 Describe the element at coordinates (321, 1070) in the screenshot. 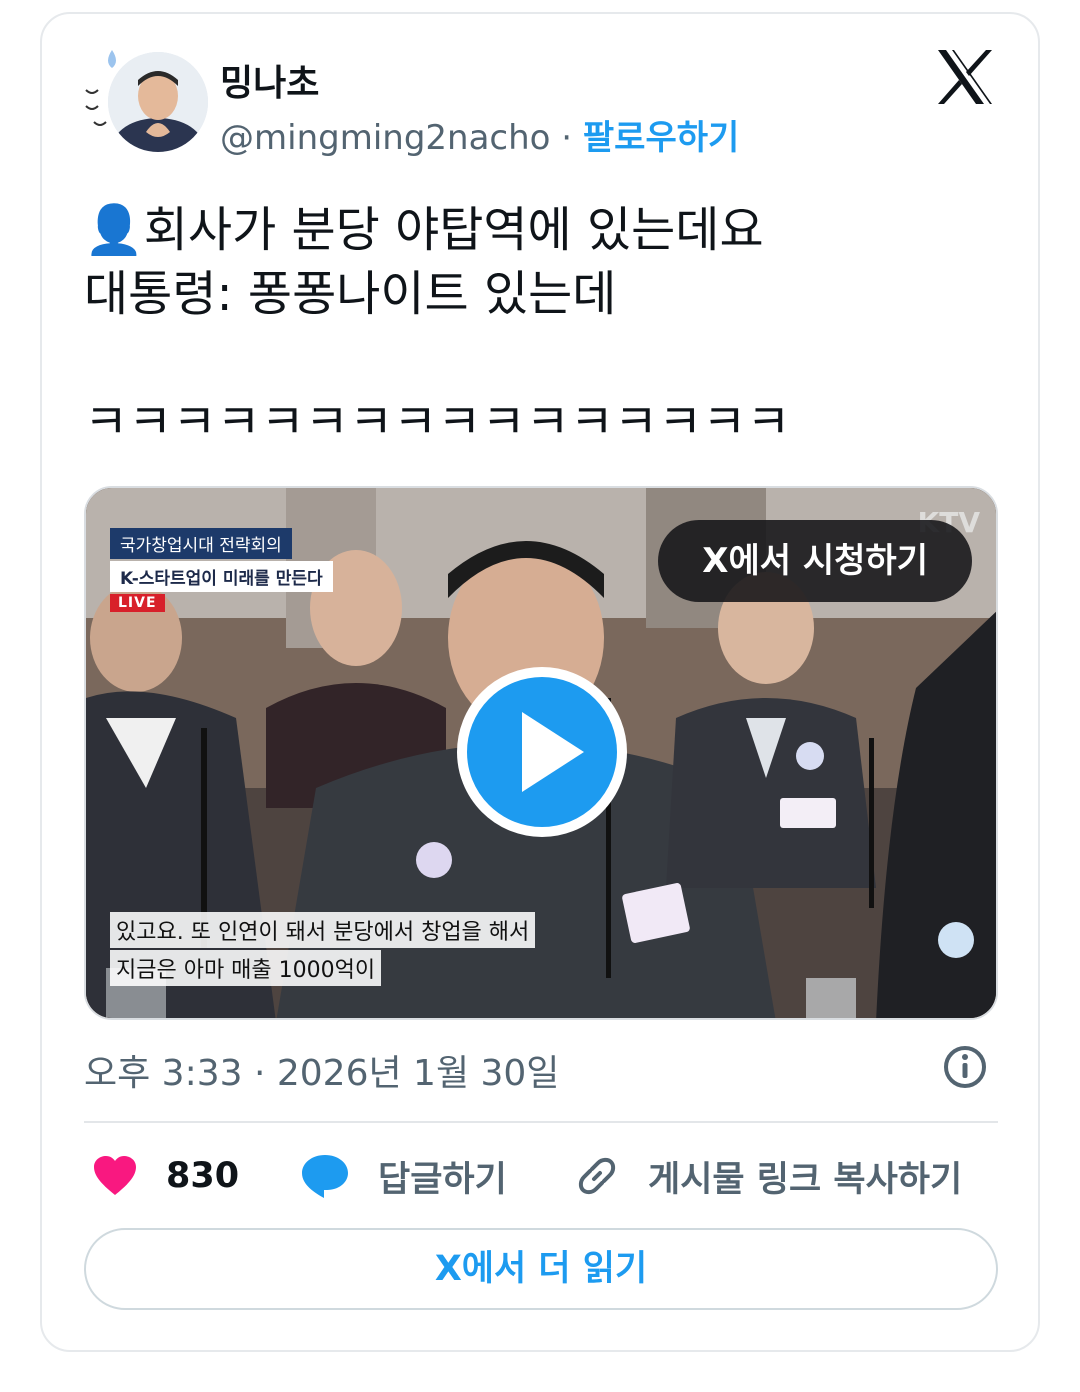

I see `tweet-timestamp: 오후 3:33 · 2026년 1월 30일` at that location.